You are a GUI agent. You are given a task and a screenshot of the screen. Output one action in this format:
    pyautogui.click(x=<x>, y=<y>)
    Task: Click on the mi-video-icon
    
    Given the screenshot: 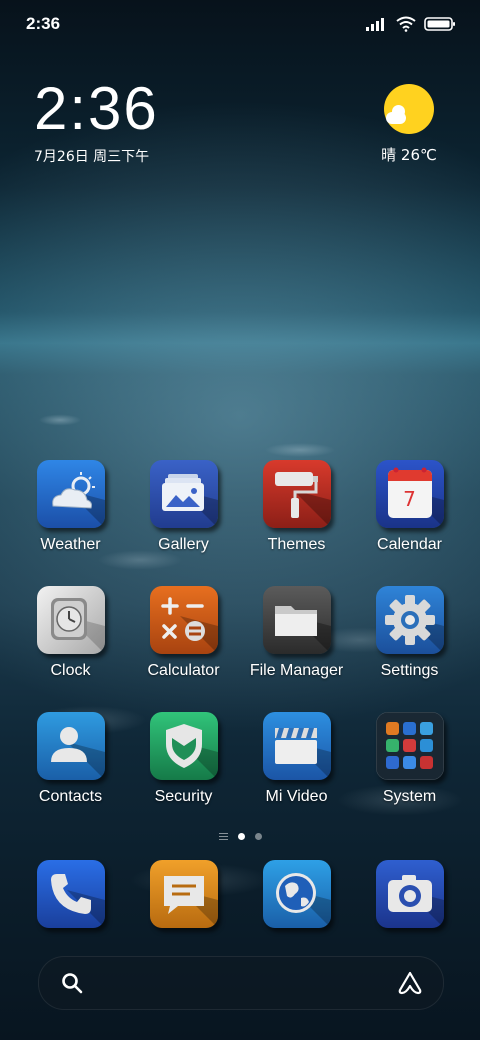 What is the action you would take?
    pyautogui.click(x=296, y=746)
    